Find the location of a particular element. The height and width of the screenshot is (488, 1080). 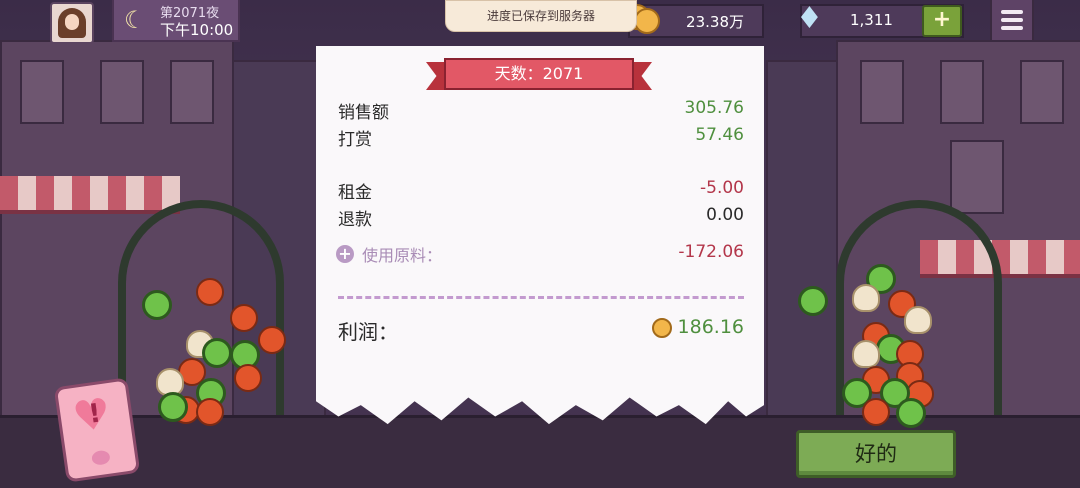

profit-label: 利润： is located at coordinates (368, 332).